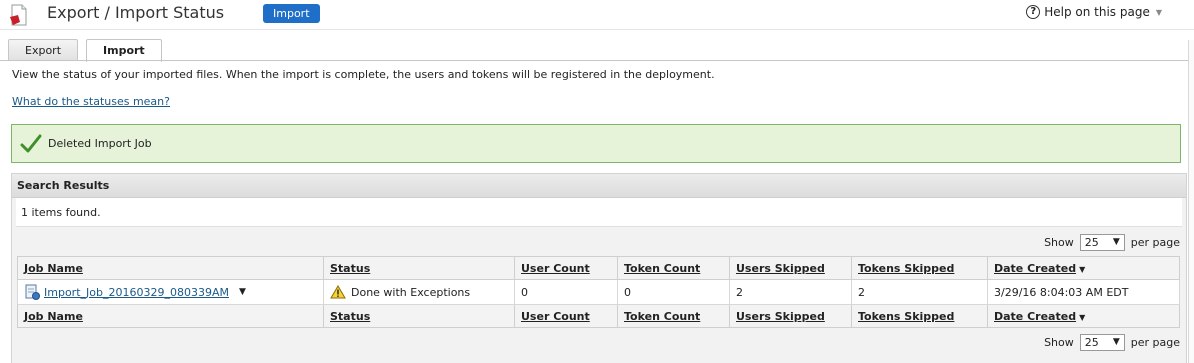 This screenshot has width=1194, height=363. I want to click on column-footer-date-created: Date Created ▼, so click(1083, 316).